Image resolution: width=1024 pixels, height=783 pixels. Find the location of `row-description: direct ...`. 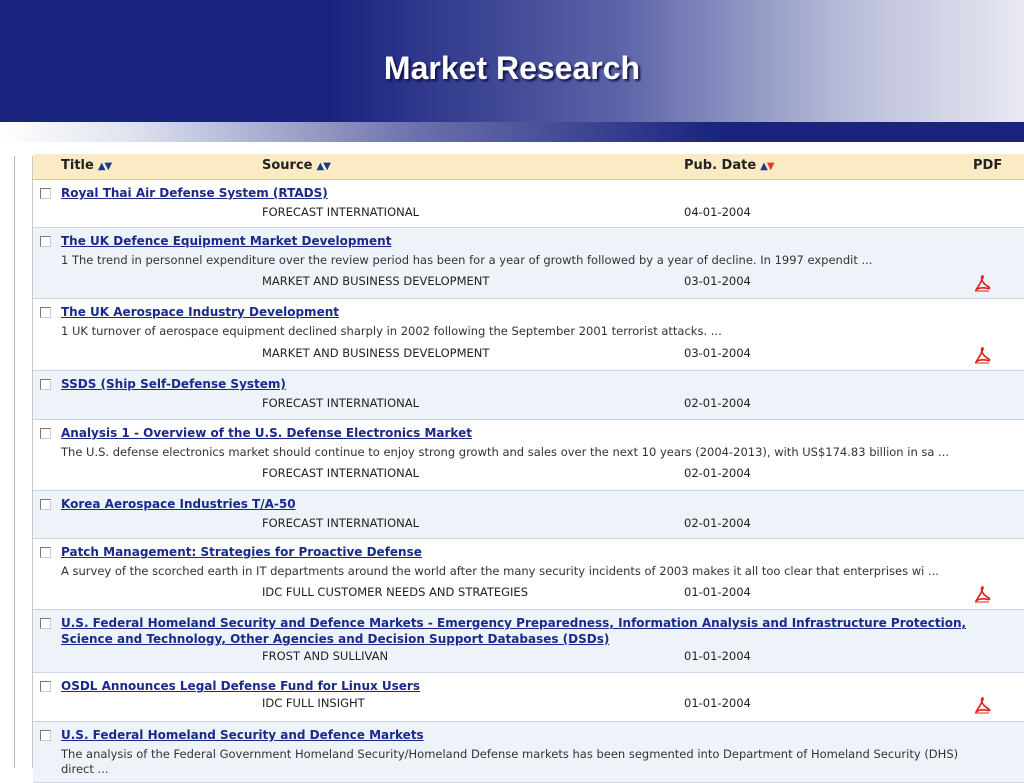

row-description: direct ... is located at coordinates (85, 769).